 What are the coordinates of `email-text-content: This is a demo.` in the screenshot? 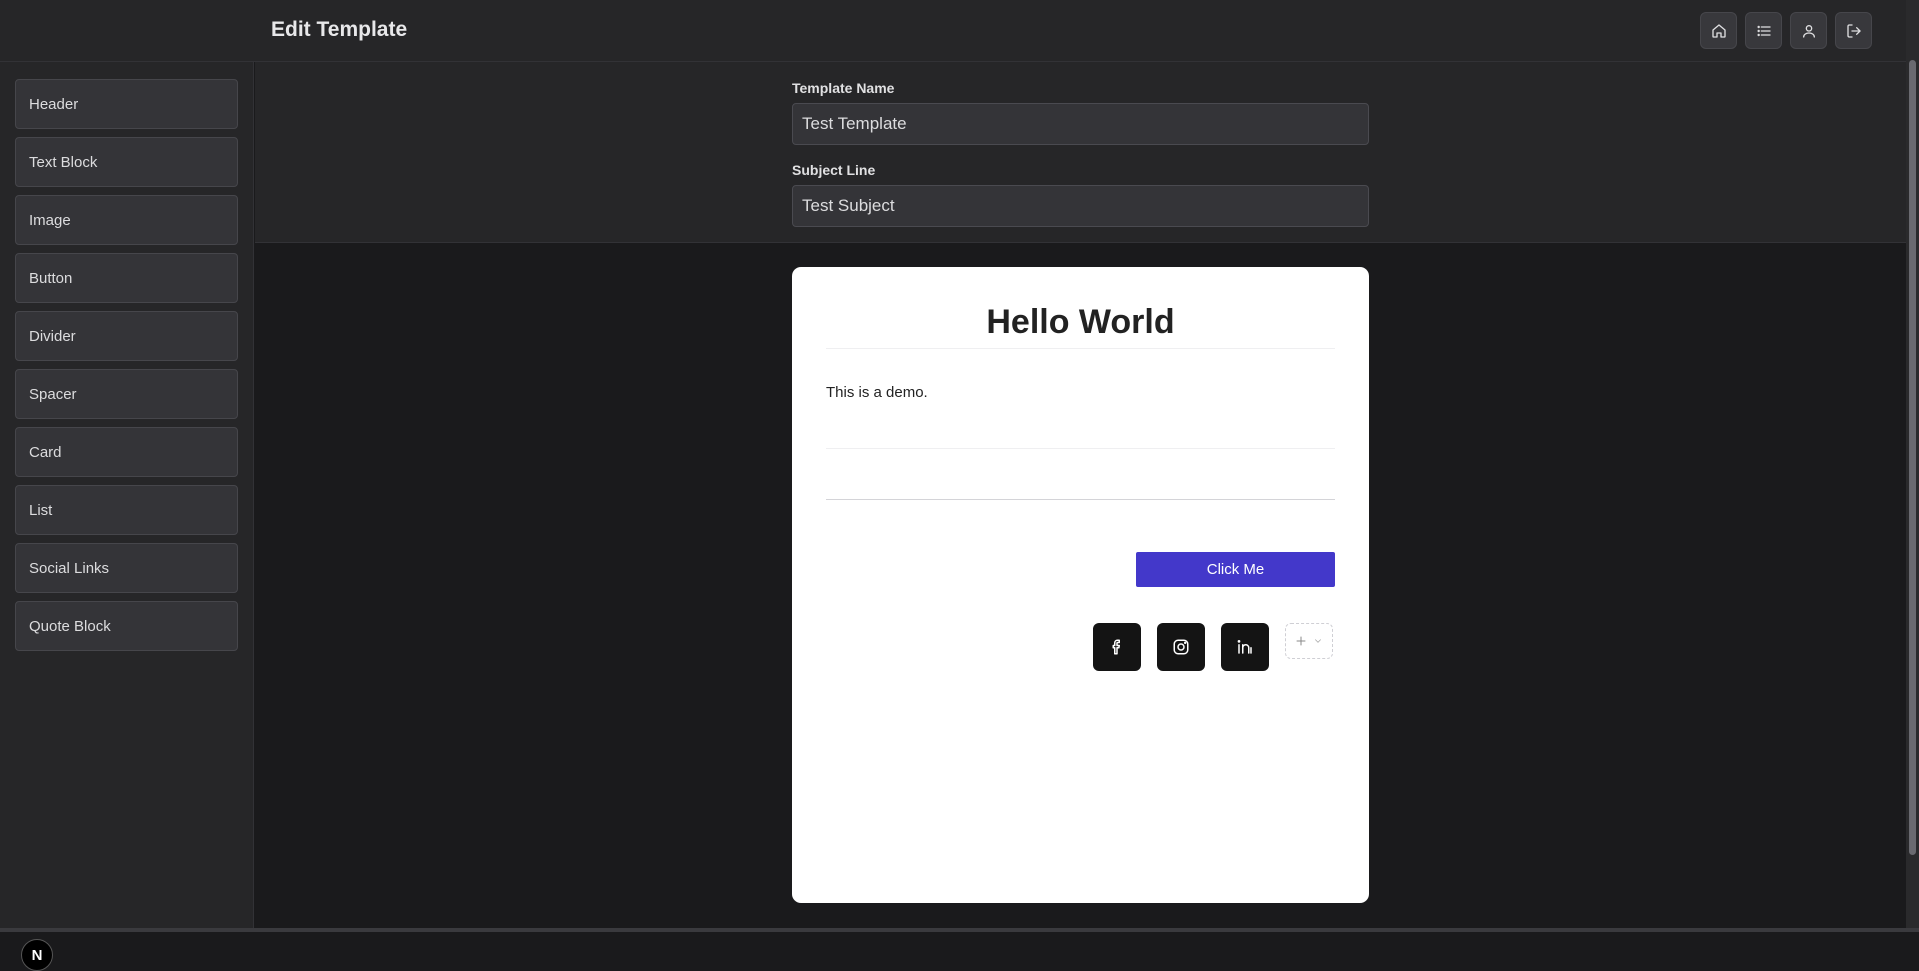 It's located at (877, 392).